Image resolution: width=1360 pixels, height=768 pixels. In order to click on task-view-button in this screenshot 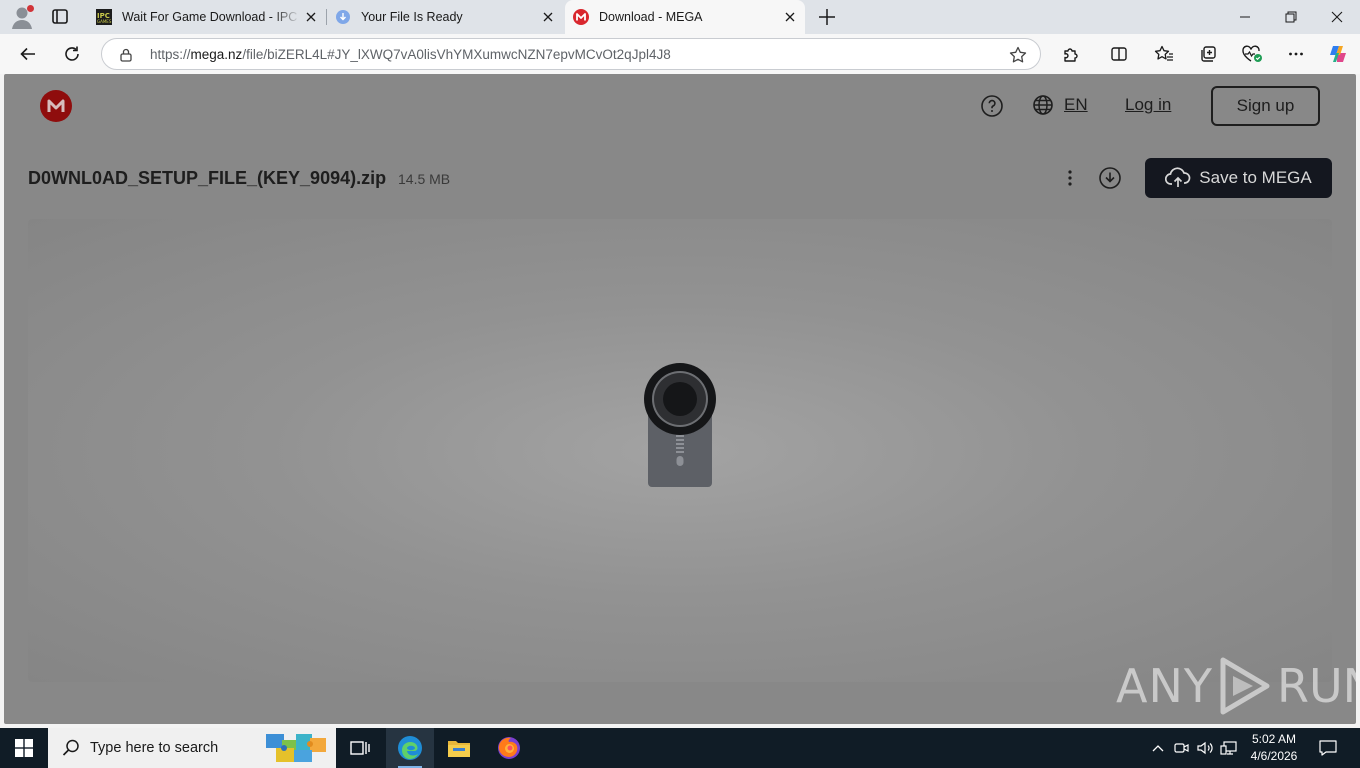, I will do `click(360, 748)`.